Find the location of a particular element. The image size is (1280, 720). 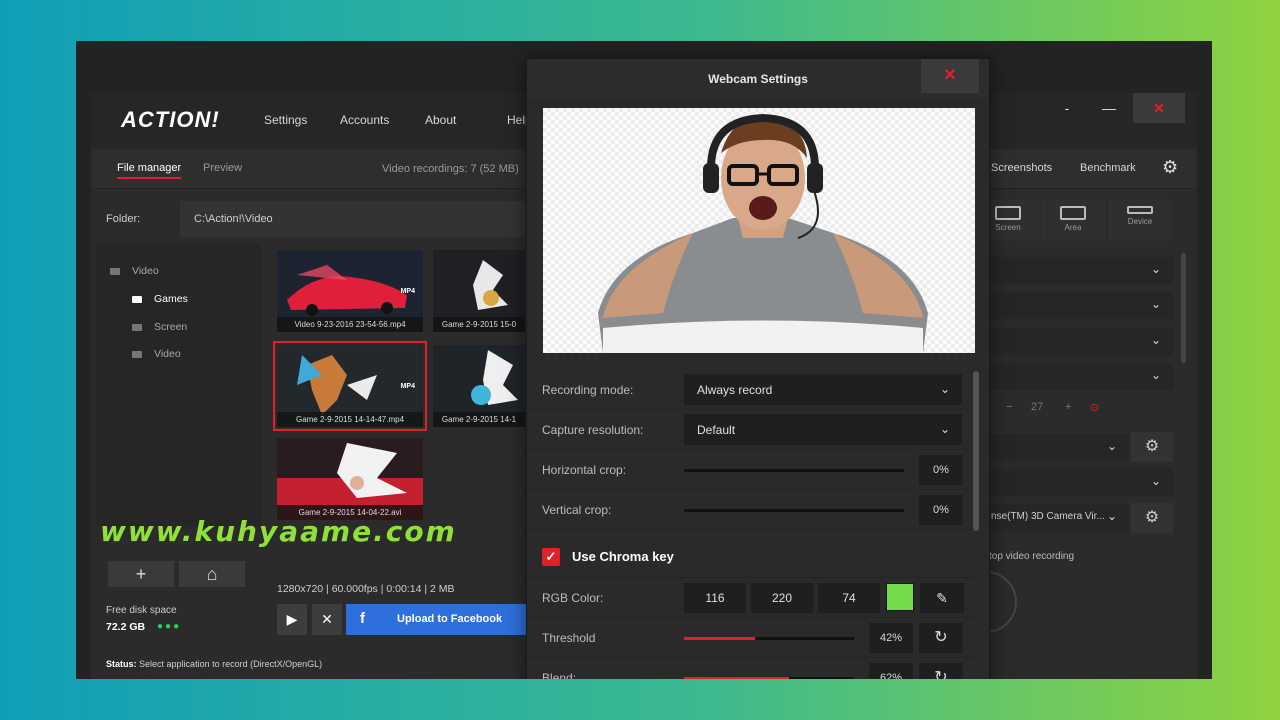

right-dropdown-3: ⌄ is located at coordinates (1082, 341).